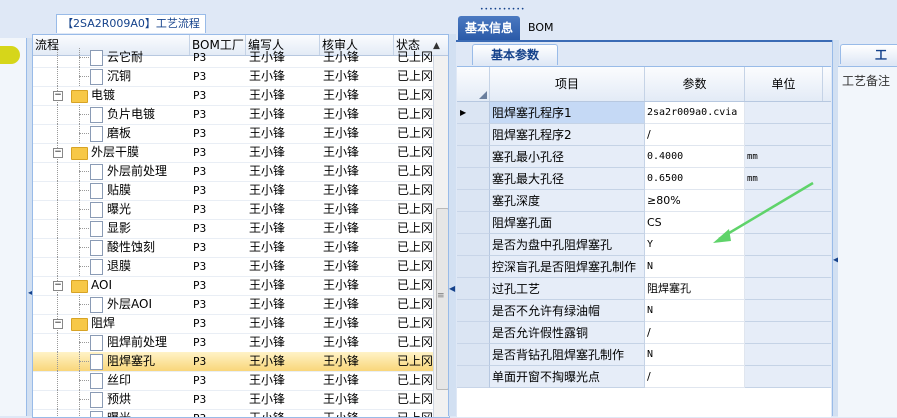 Image resolution: width=897 pixels, height=418 pixels. What do you see at coordinates (695, 289) in the screenshot?
I see `param-value-cell: 阻焊塞孔` at bounding box center [695, 289].